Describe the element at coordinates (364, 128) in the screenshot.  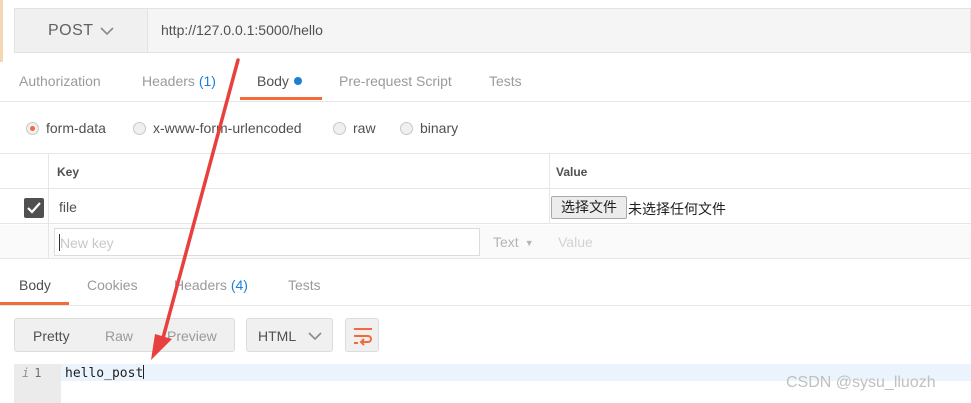
I see `radio-label: raw` at that location.